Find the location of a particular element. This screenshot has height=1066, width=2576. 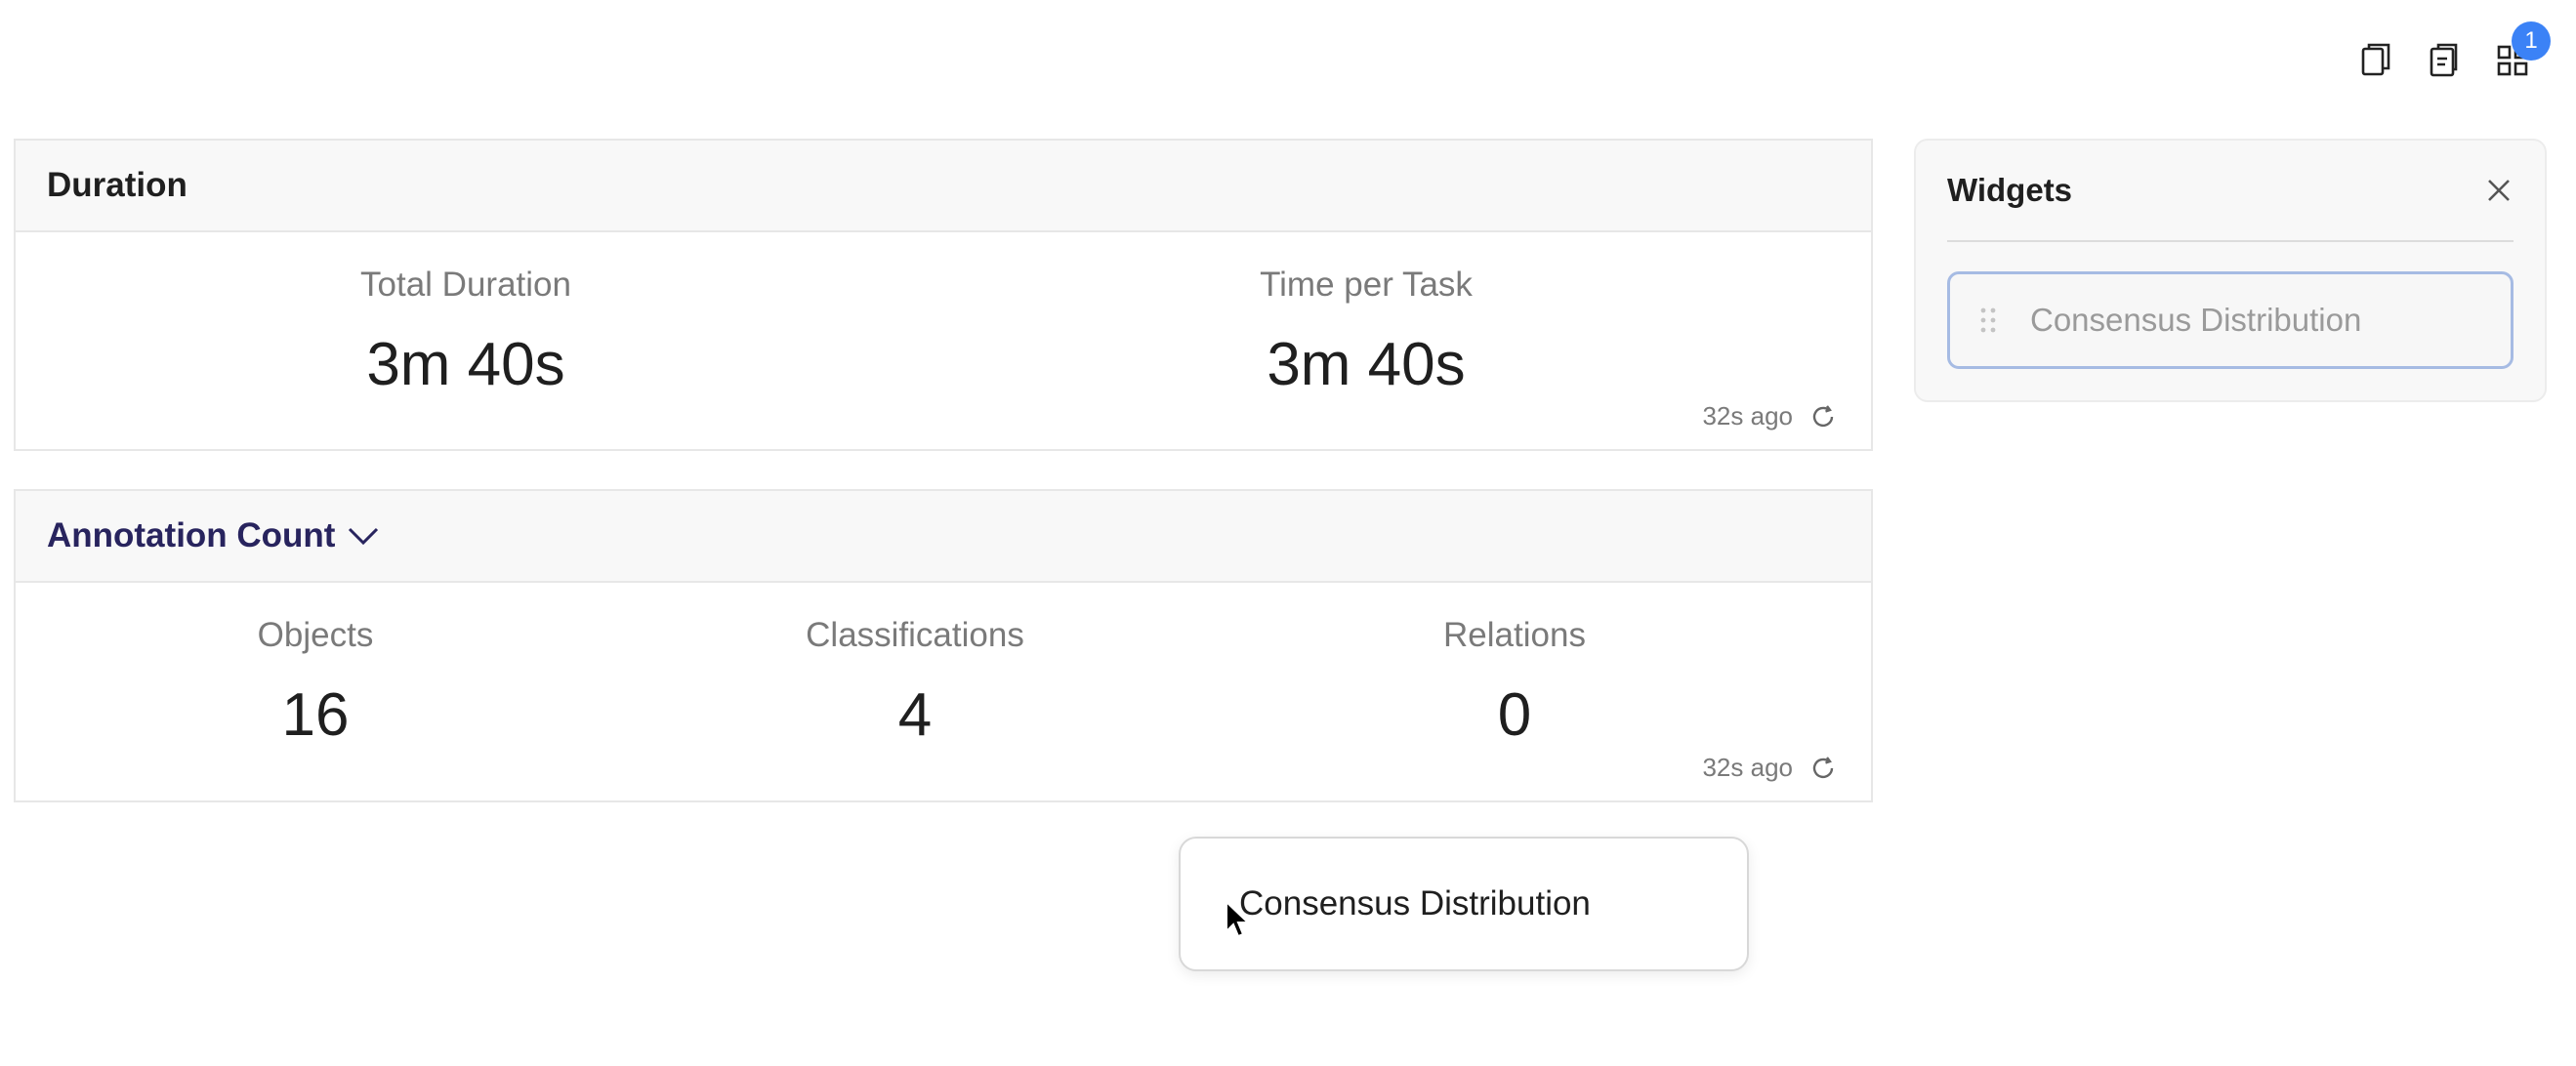

duration-refresh-row: 32s ago is located at coordinates (1769, 416).